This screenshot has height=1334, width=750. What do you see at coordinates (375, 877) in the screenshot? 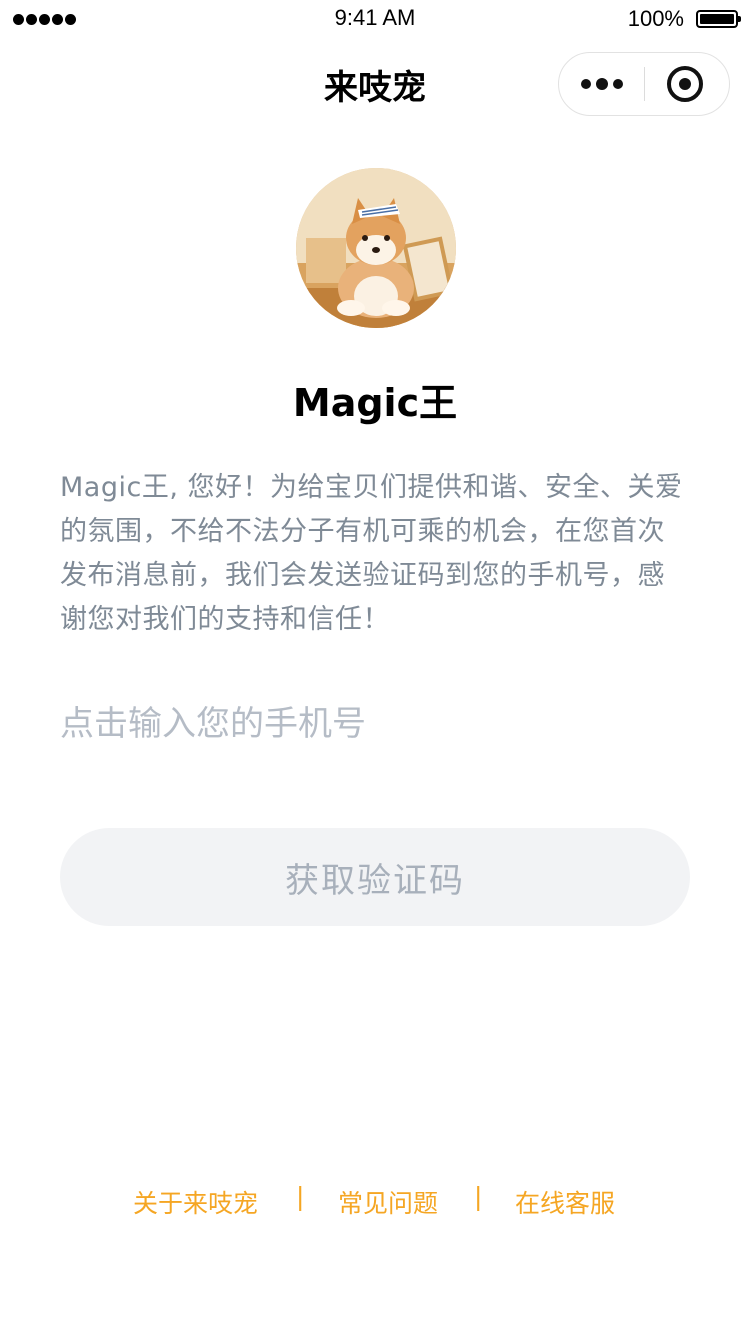
I see `get-code-button: 获取验证码` at bounding box center [375, 877].